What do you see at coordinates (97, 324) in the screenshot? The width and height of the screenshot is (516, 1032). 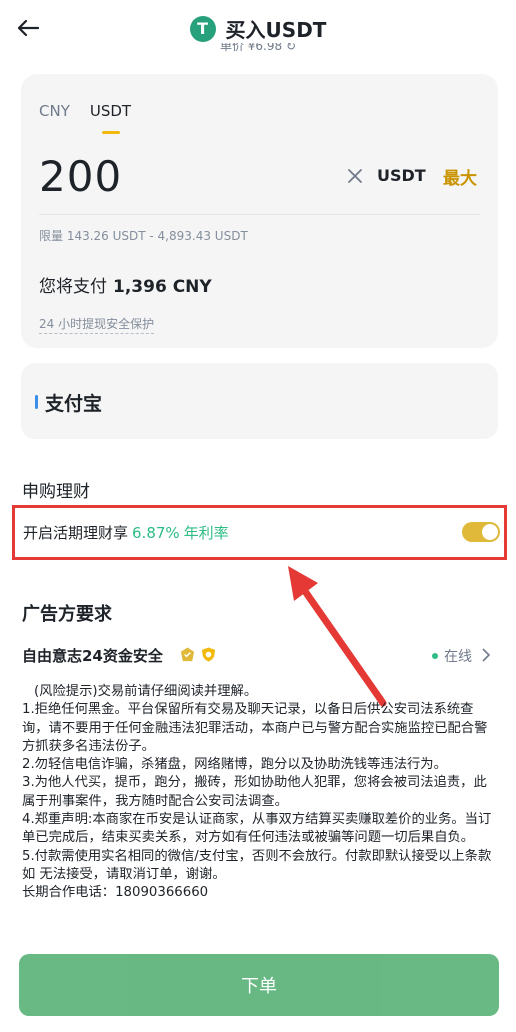 I see `protect-link: 24 小时提现安全保护` at bounding box center [97, 324].